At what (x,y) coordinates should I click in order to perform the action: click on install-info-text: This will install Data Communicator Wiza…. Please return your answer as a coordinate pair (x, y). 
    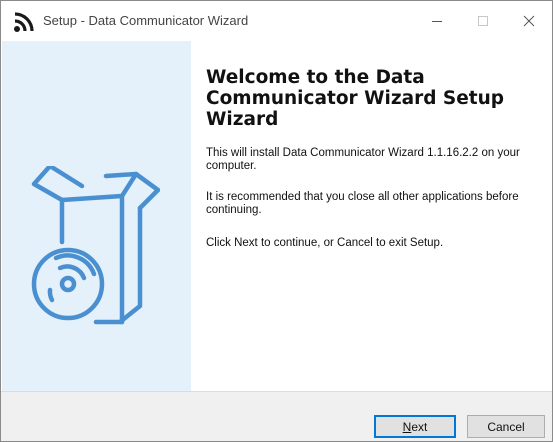
    Looking at the image, I should click on (363, 159).